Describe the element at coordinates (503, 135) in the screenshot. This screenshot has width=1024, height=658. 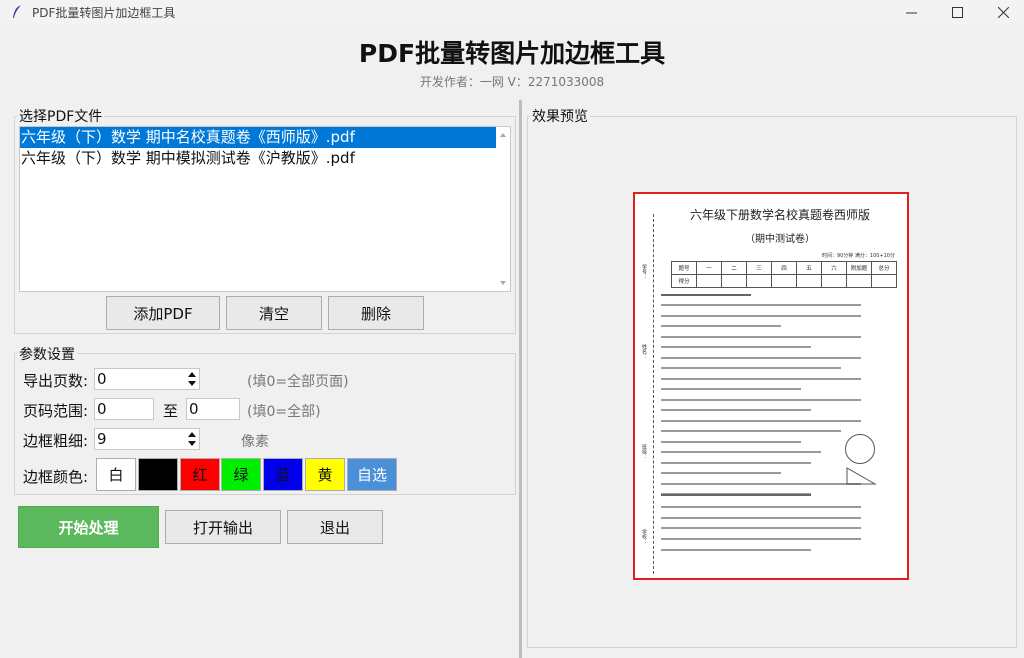
I see `scroll-up-icon` at that location.